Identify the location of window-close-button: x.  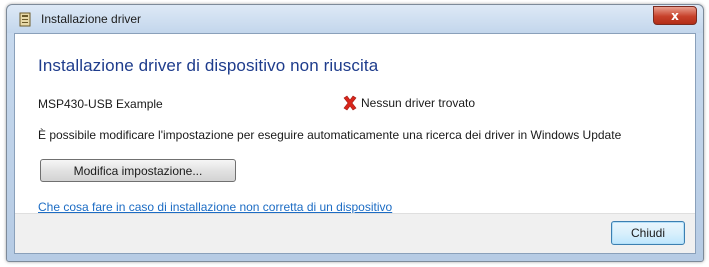
(675, 15).